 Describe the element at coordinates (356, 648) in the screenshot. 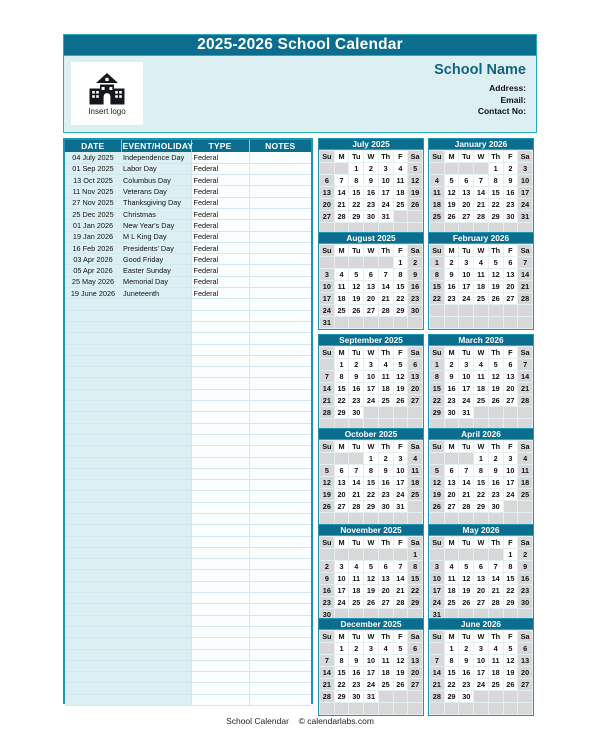

I see `day-cell: 2` at that location.